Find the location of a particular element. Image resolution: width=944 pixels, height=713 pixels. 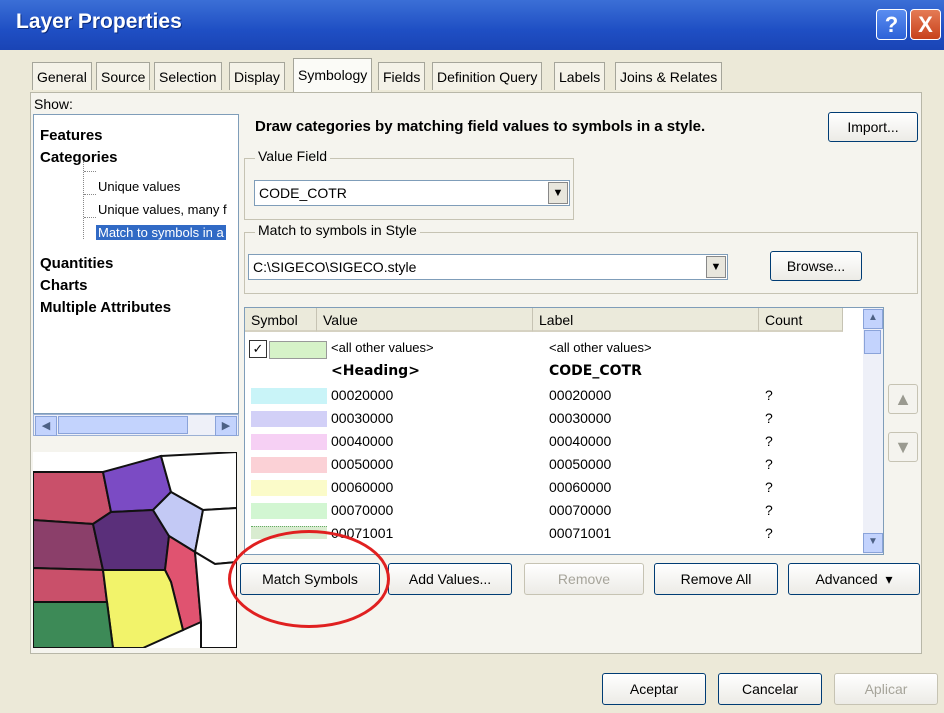

remove-all-button: Remove All is located at coordinates (716, 579).